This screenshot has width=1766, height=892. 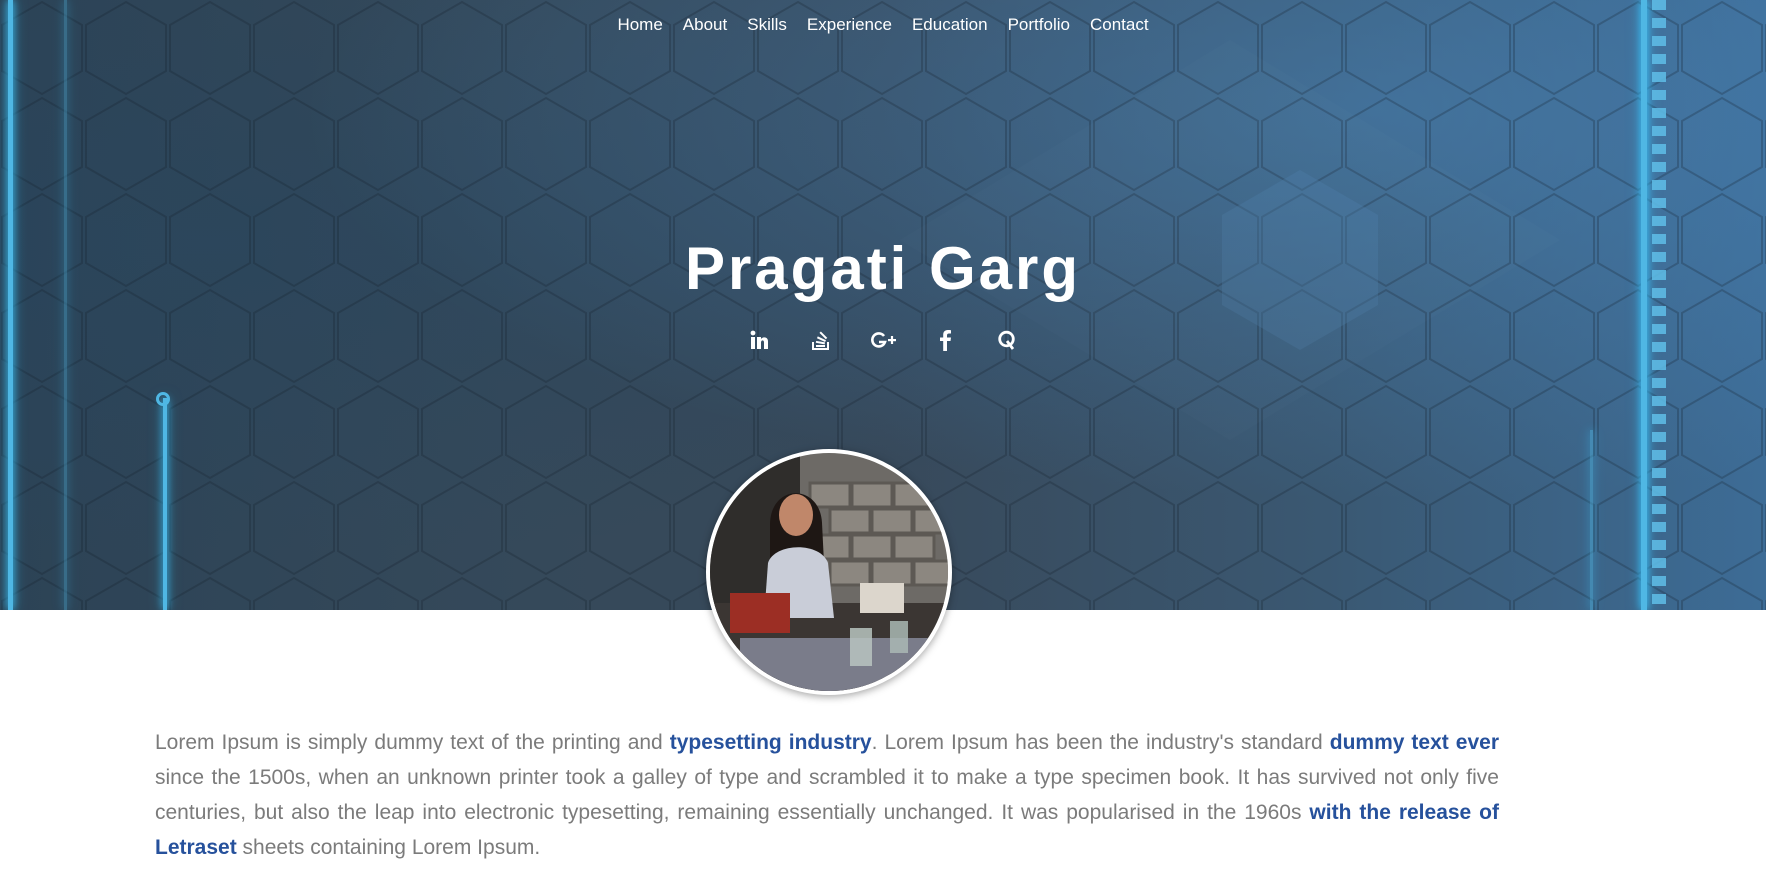 I want to click on profile-avatar, so click(x=829, y=572).